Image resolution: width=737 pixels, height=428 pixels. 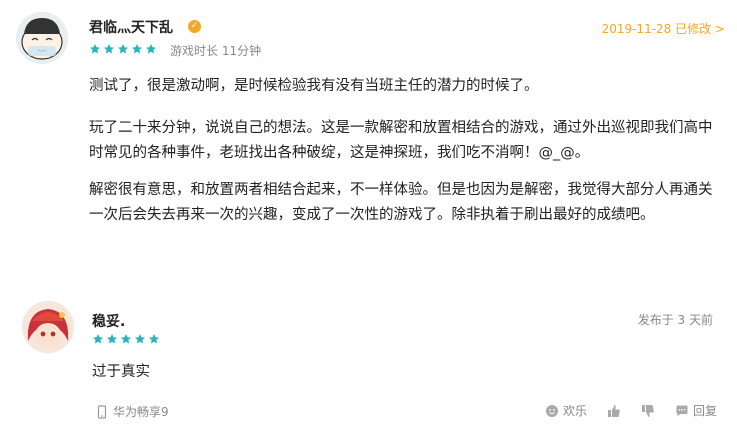 What do you see at coordinates (551, 410) in the screenshot?
I see `smile-icon` at bounding box center [551, 410].